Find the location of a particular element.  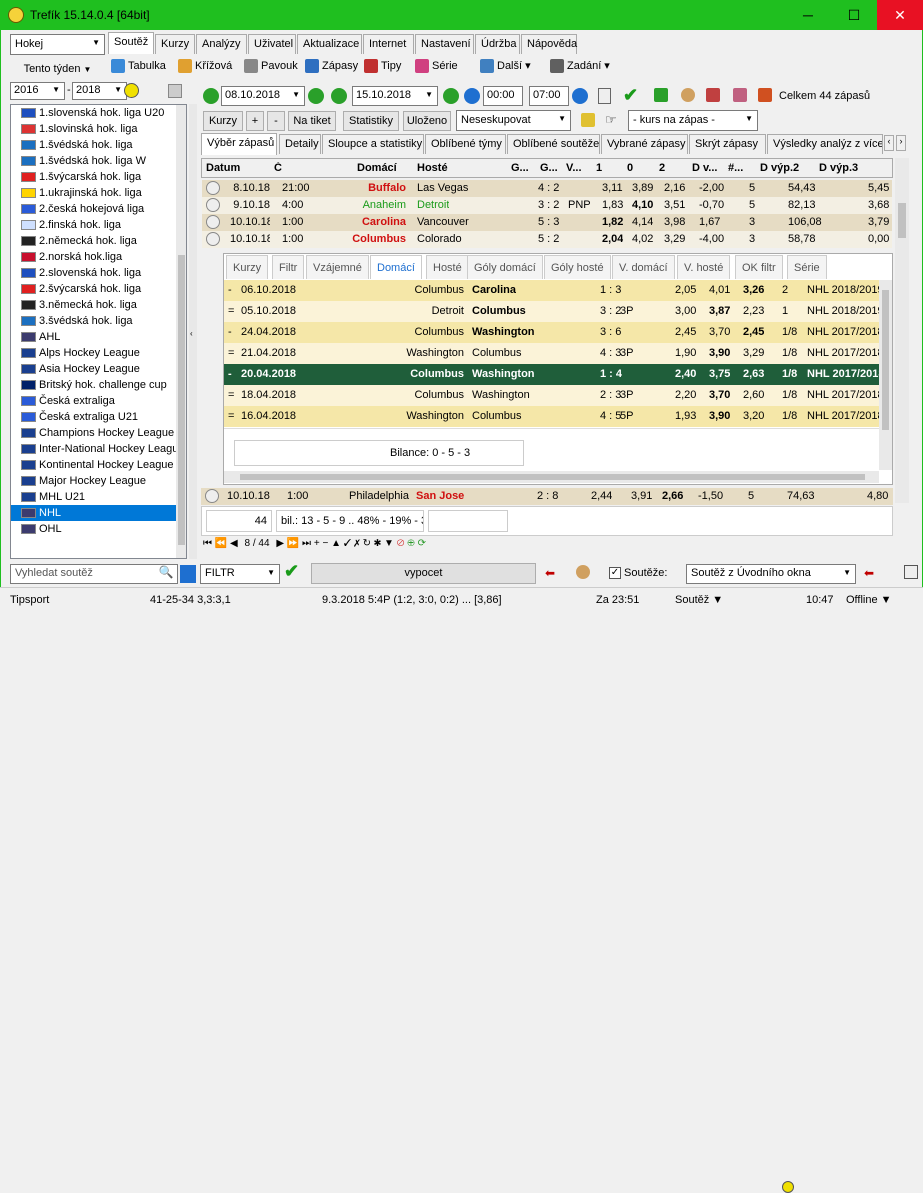

header-d2: D výp.2 is located at coordinates (779, 168).